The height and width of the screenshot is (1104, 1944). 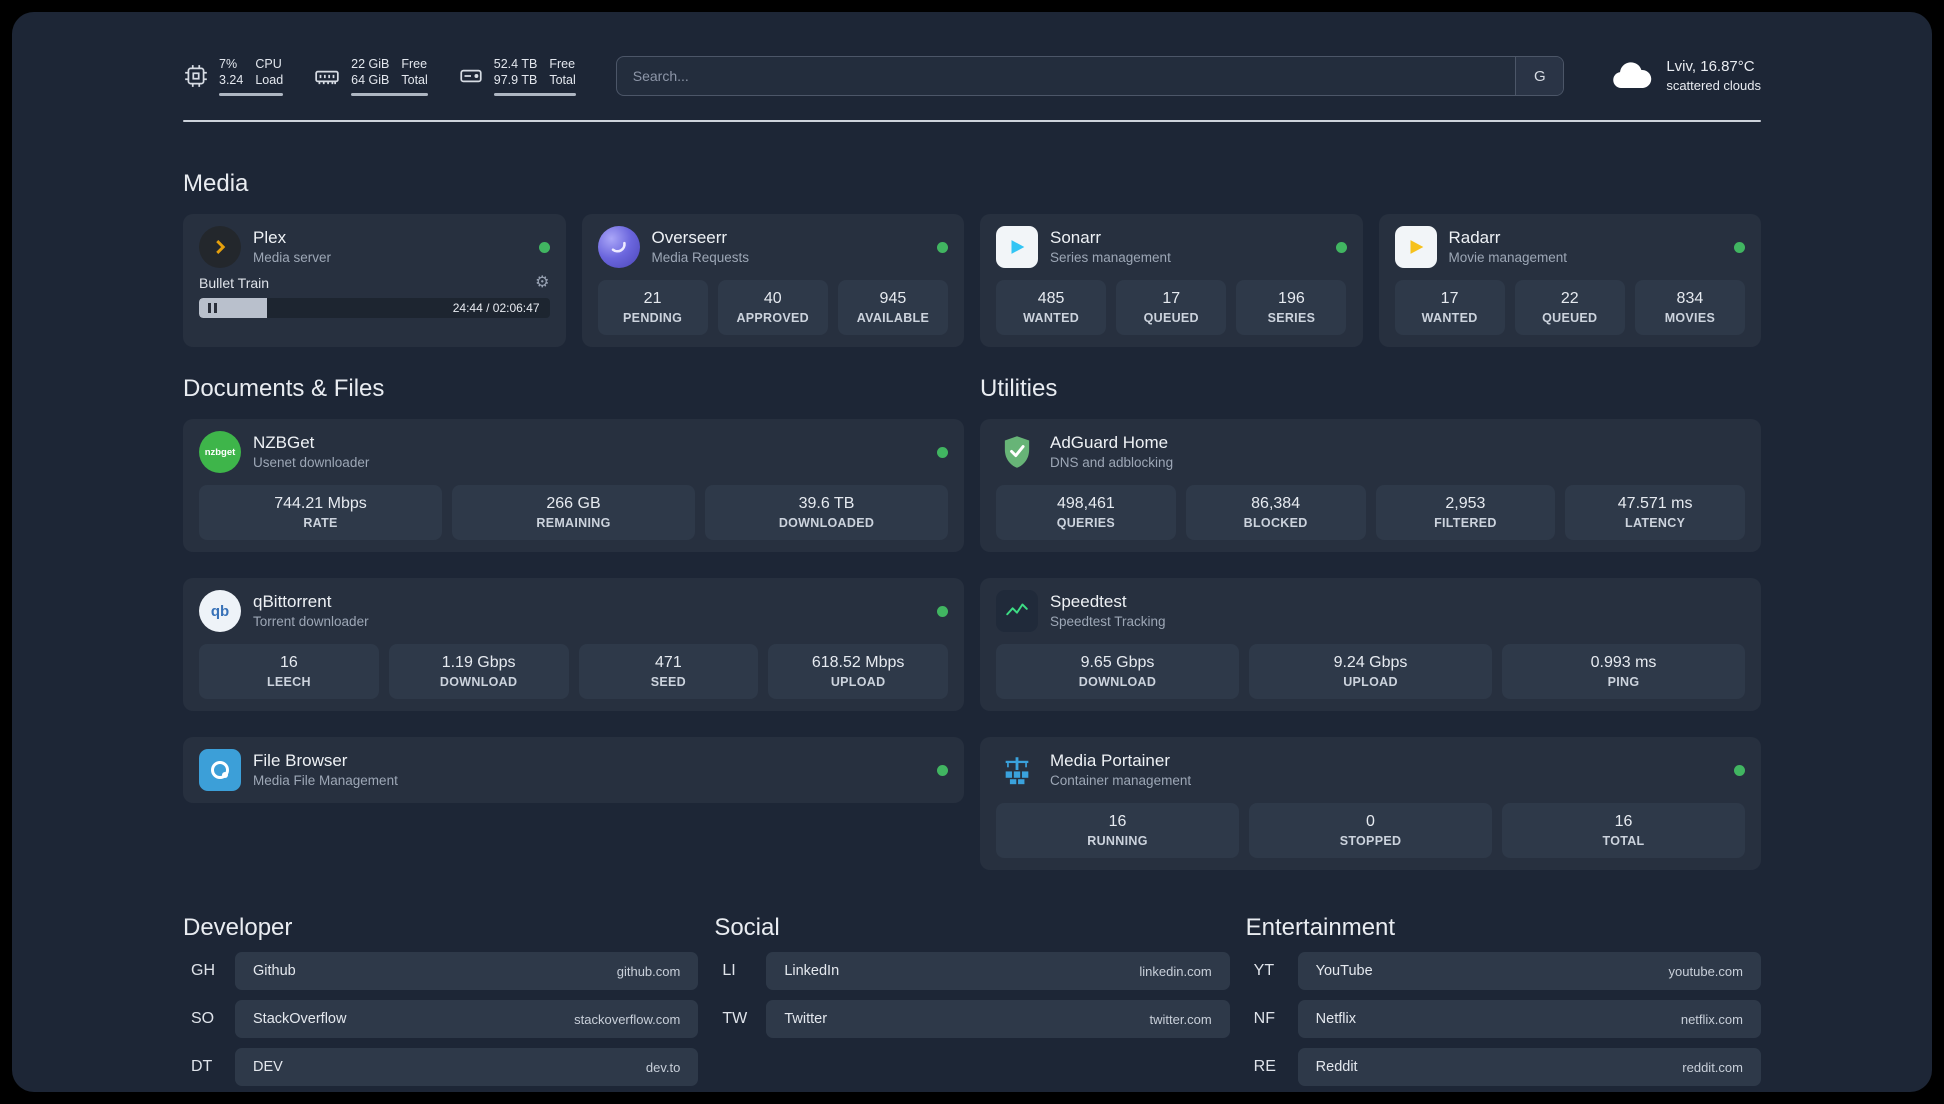 I want to click on filebrowser-icon, so click(x=220, y=770).